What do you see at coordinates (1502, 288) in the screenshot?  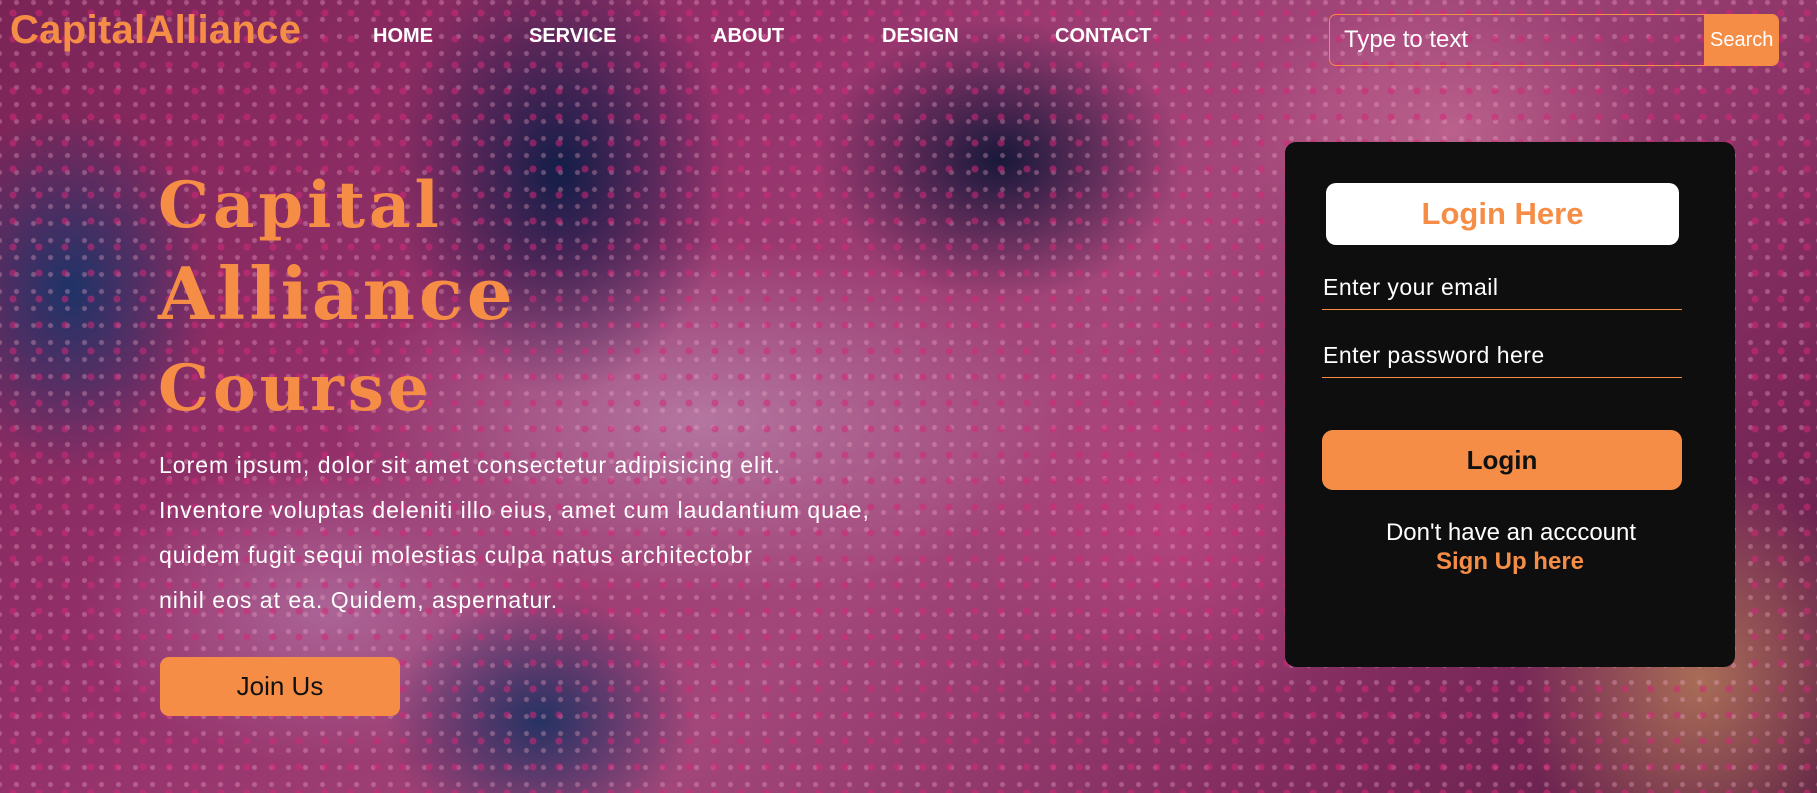 I see `email-field` at bounding box center [1502, 288].